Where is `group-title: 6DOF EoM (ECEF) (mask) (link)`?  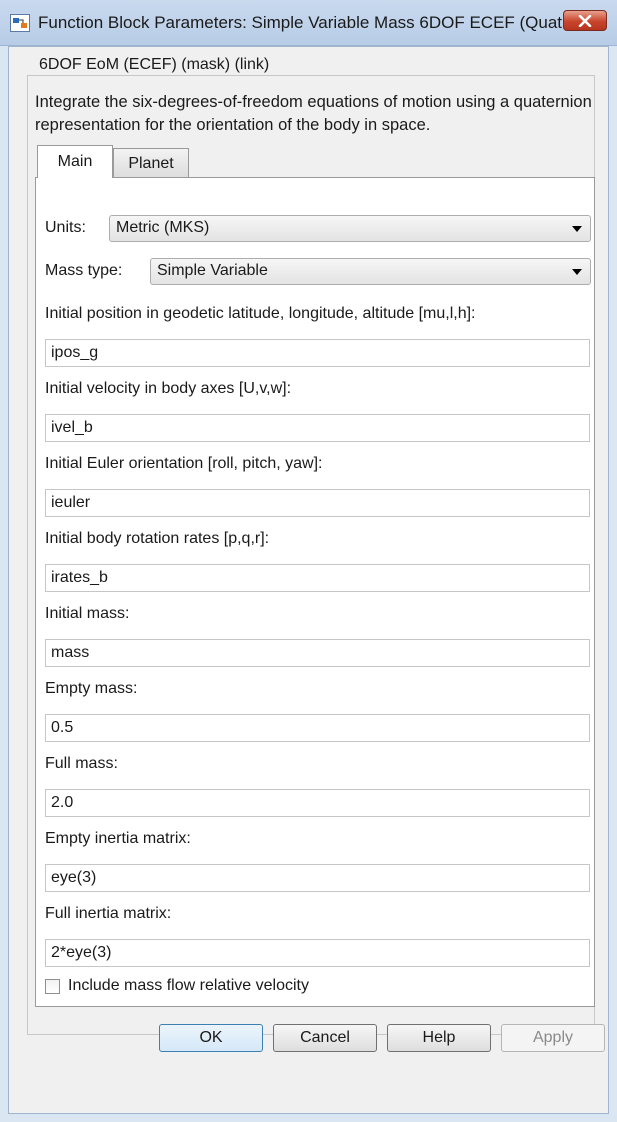
group-title: 6DOF EoM (ECEF) (mask) (link) is located at coordinates (154, 65).